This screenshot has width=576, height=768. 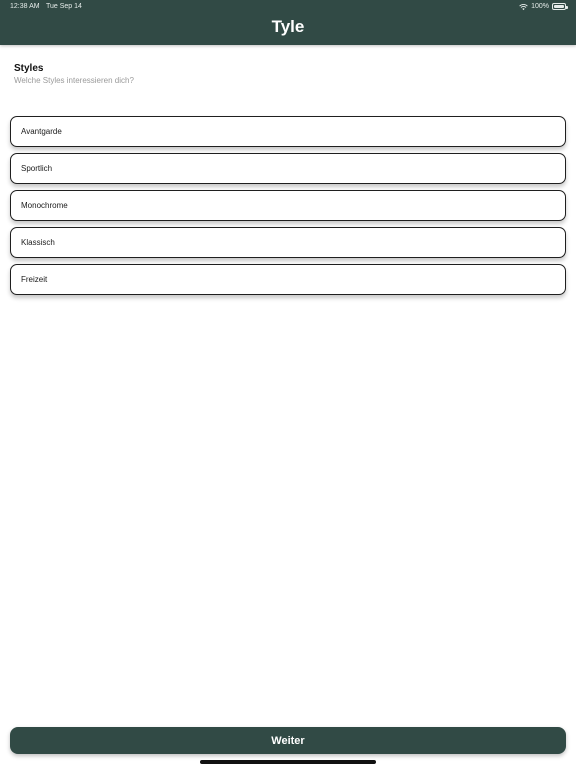 I want to click on battery-percentage: 100%, so click(x=540, y=6).